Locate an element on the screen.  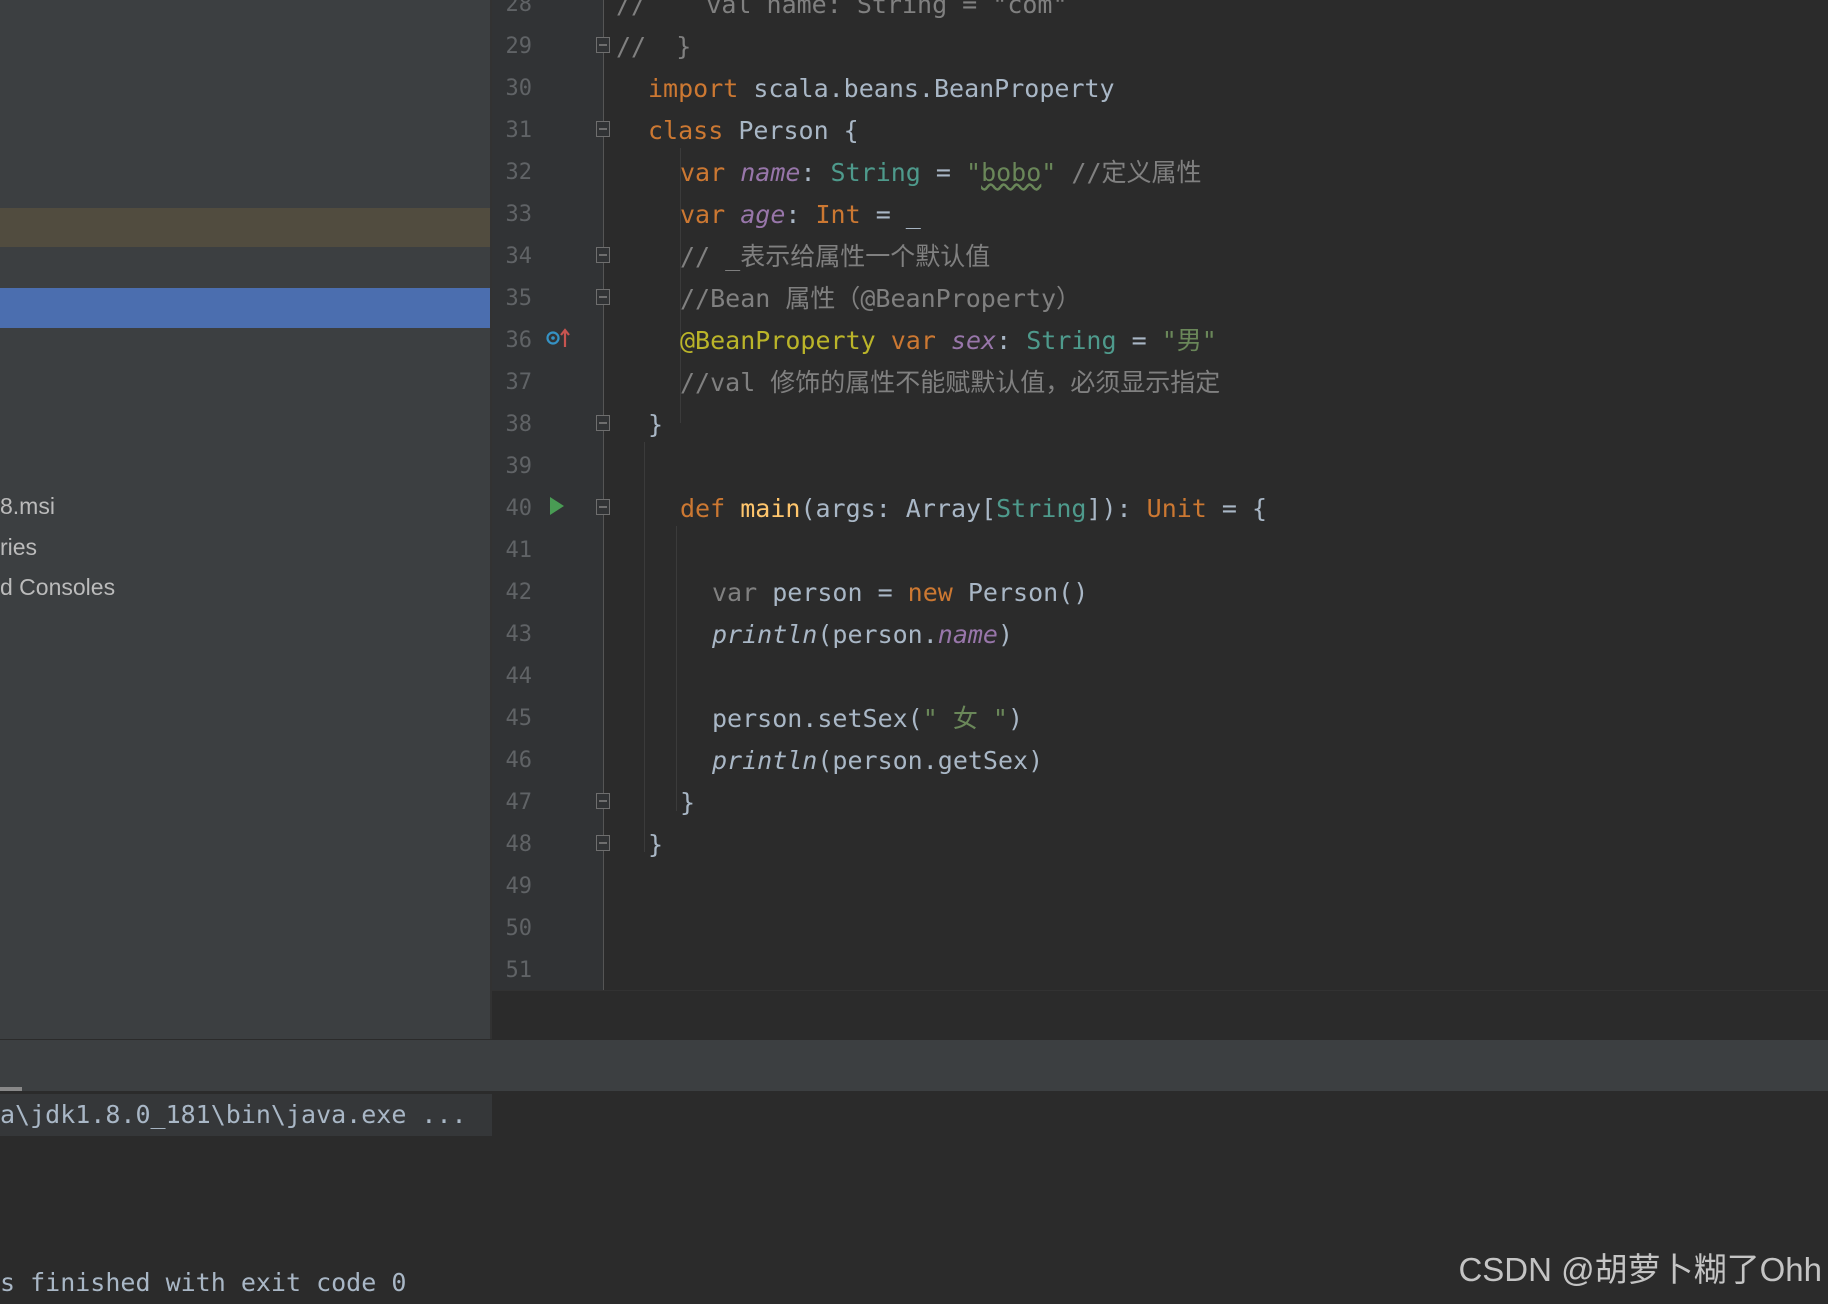
console-exit-message: s finished with exit code 0 is located at coordinates (203, 1282).